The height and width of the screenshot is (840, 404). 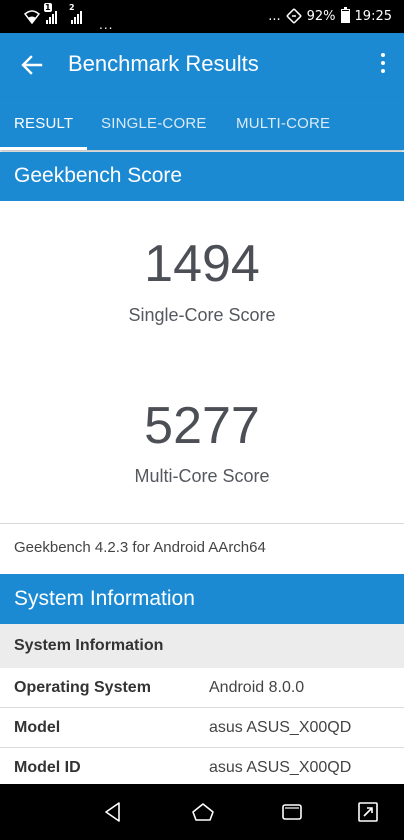 What do you see at coordinates (75, 13) in the screenshot?
I see `signal-icon-sim2: 2` at bounding box center [75, 13].